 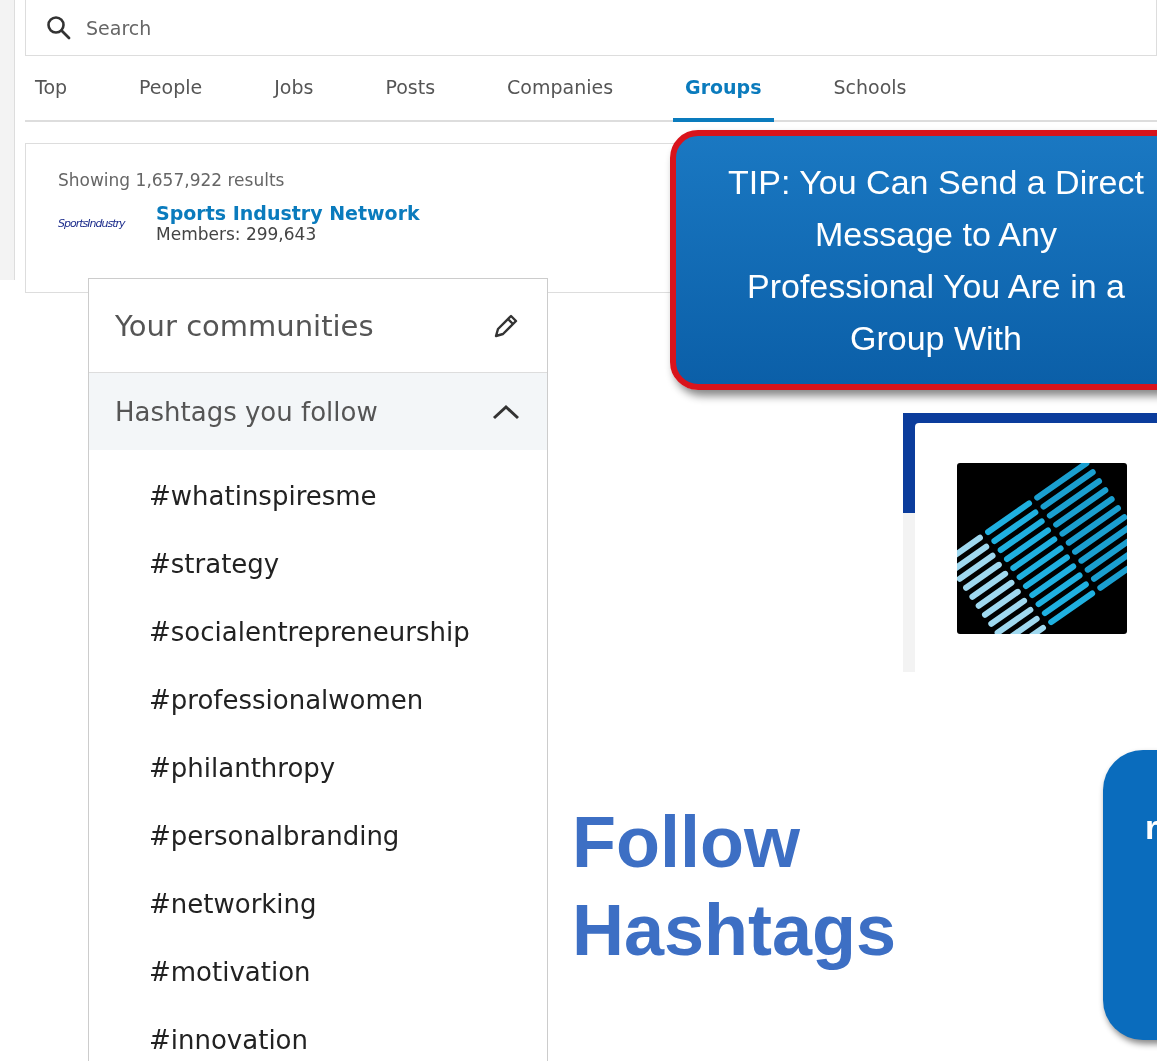 I want to click on hashtag-link: #whatinspiresme, so click(x=318, y=496).